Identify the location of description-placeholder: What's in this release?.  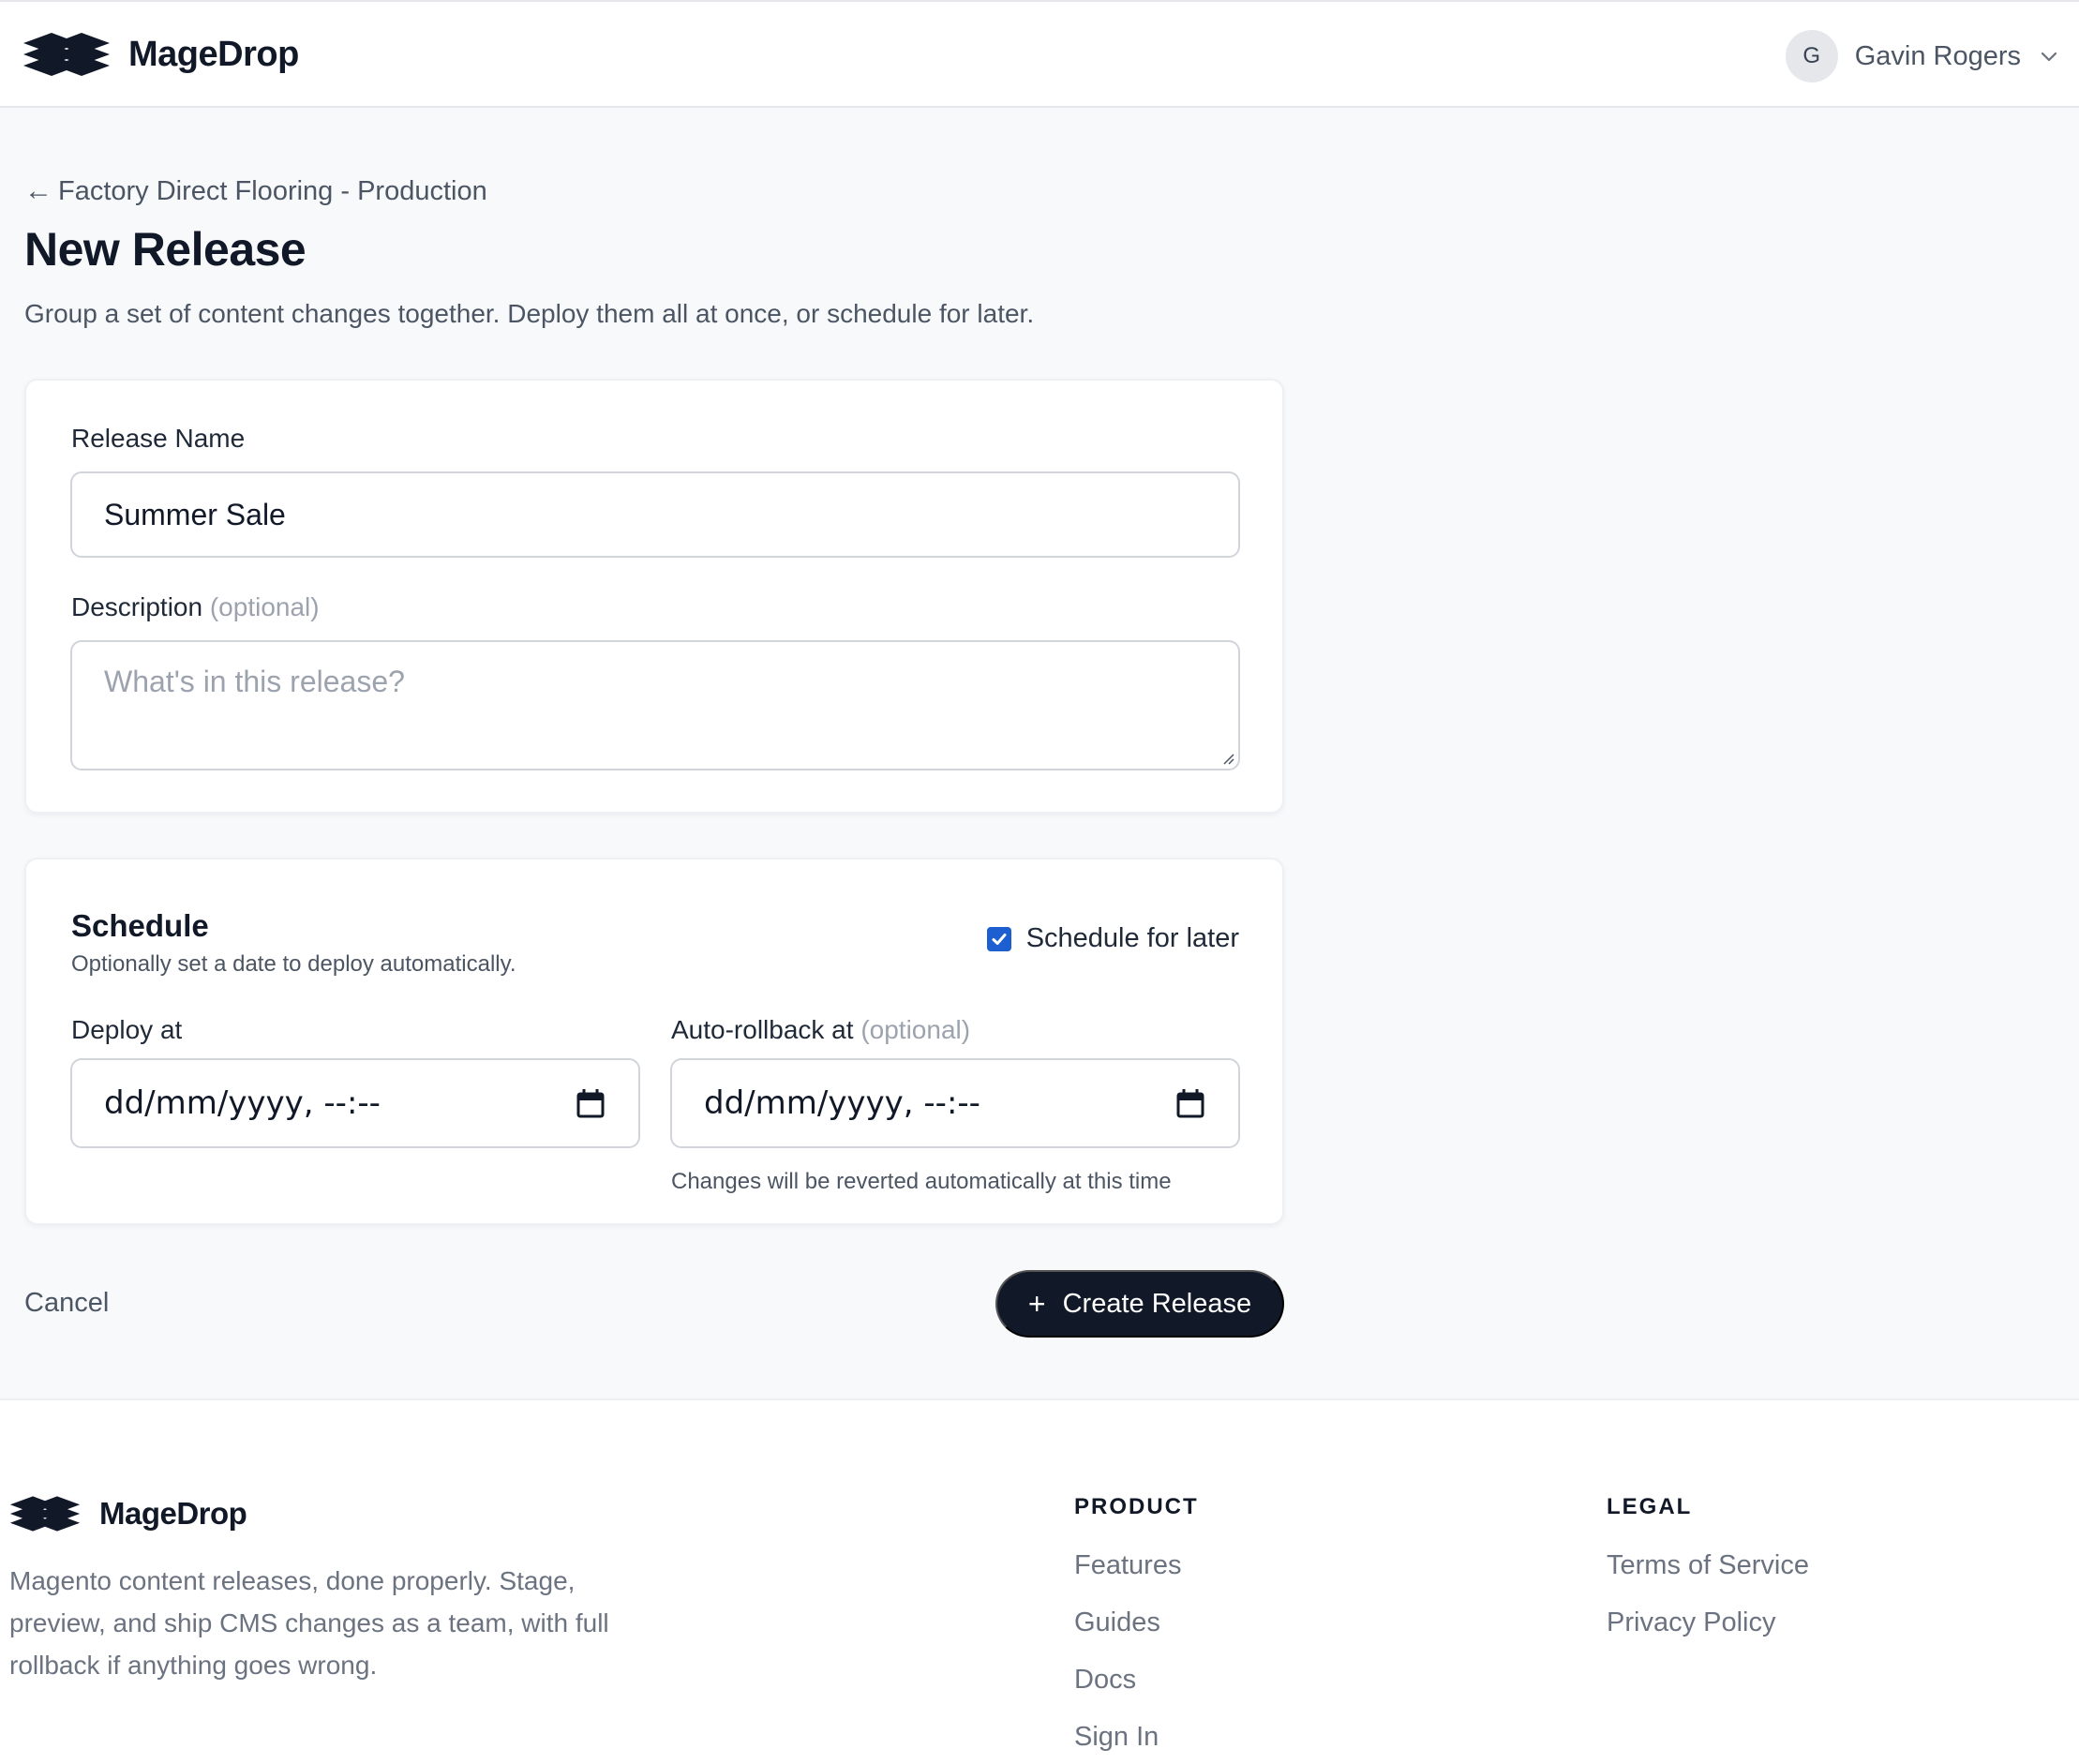
(255, 681).